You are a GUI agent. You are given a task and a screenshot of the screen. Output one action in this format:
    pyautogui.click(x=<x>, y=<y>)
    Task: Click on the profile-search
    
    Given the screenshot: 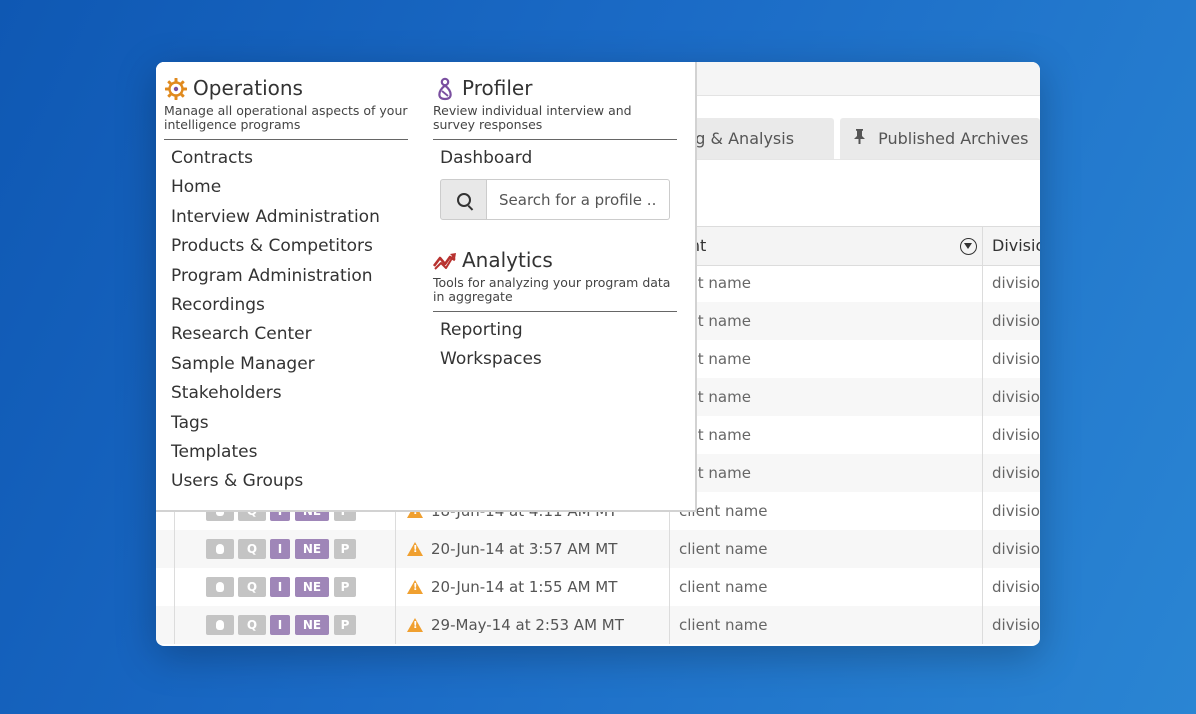 What is the action you would take?
    pyautogui.click(x=555, y=200)
    